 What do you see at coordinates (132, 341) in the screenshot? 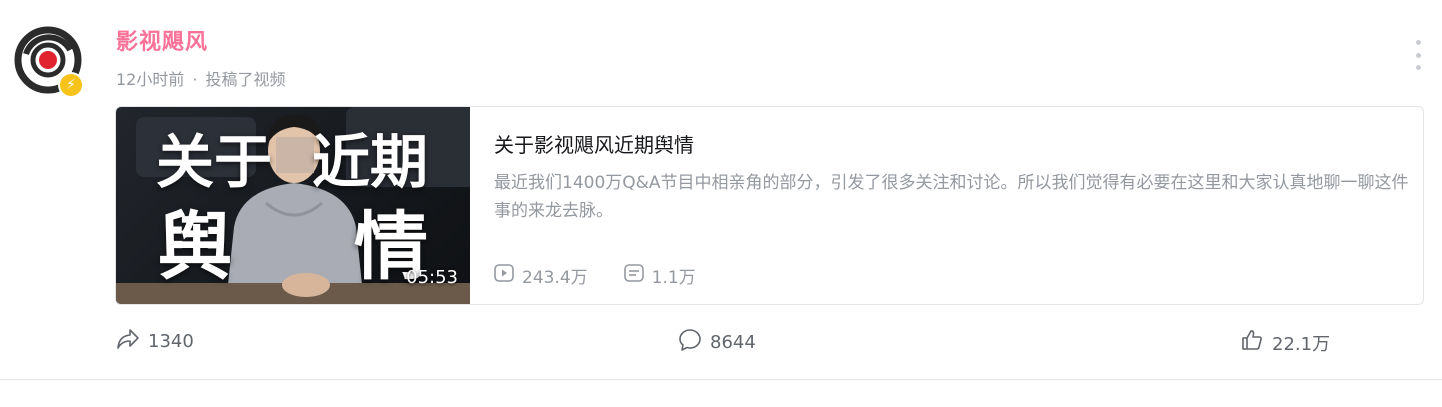
I see `share-icon` at bounding box center [132, 341].